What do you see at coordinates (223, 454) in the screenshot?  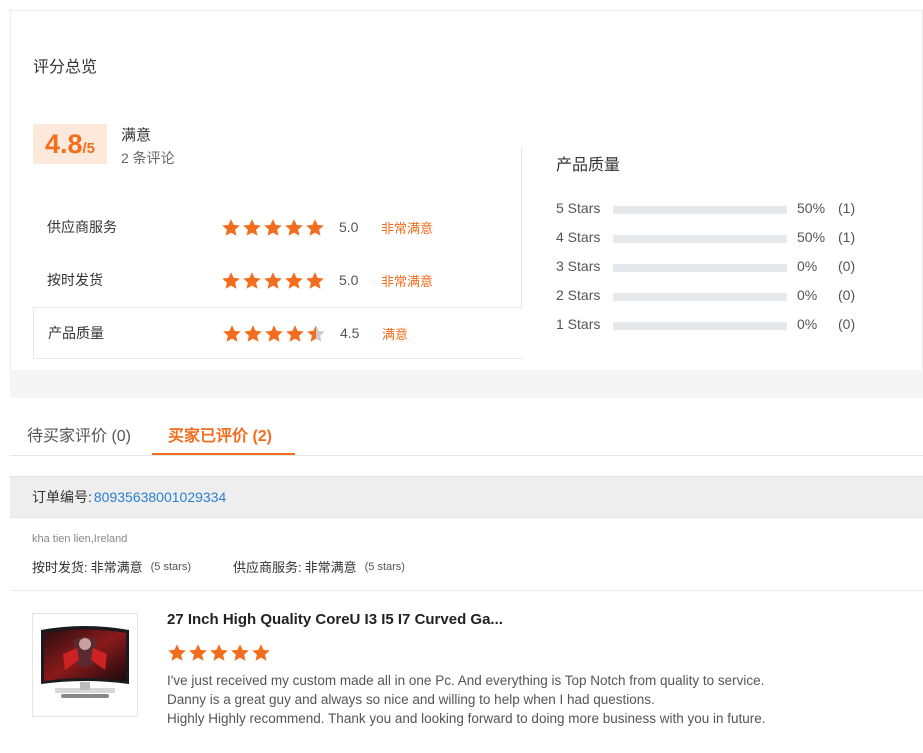 I see `active-tab-indicator` at bounding box center [223, 454].